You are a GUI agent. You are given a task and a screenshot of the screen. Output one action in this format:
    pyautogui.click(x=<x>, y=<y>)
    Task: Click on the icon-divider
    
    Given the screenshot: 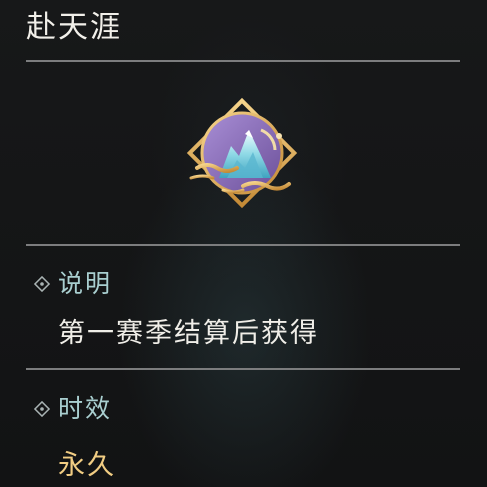 What is the action you would take?
    pyautogui.click(x=243, y=245)
    